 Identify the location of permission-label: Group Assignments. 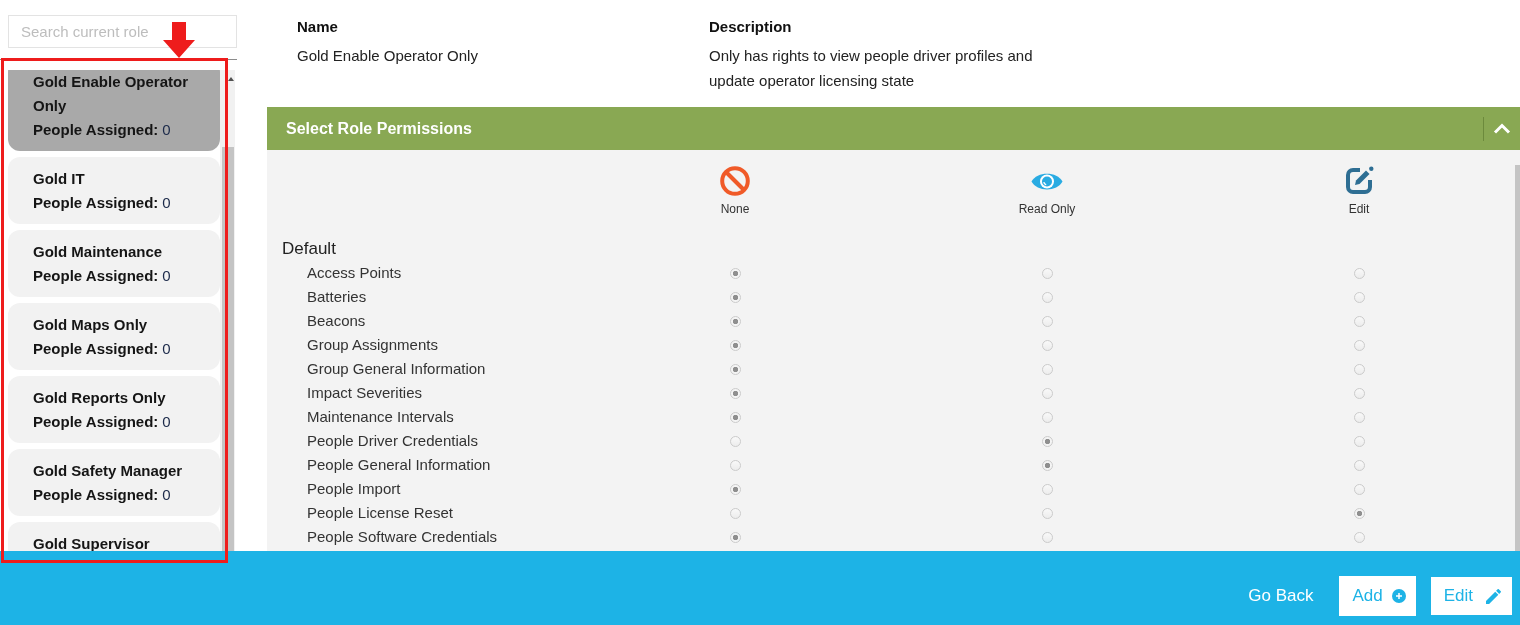
(372, 345).